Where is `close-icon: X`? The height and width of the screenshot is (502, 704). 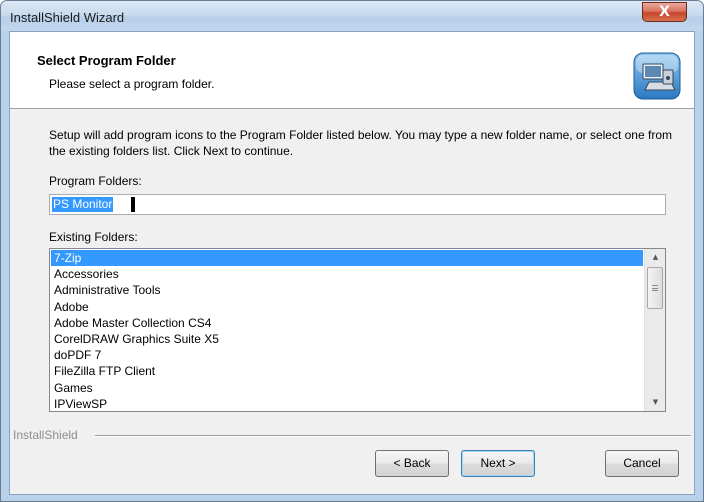 close-icon: X is located at coordinates (664, 12).